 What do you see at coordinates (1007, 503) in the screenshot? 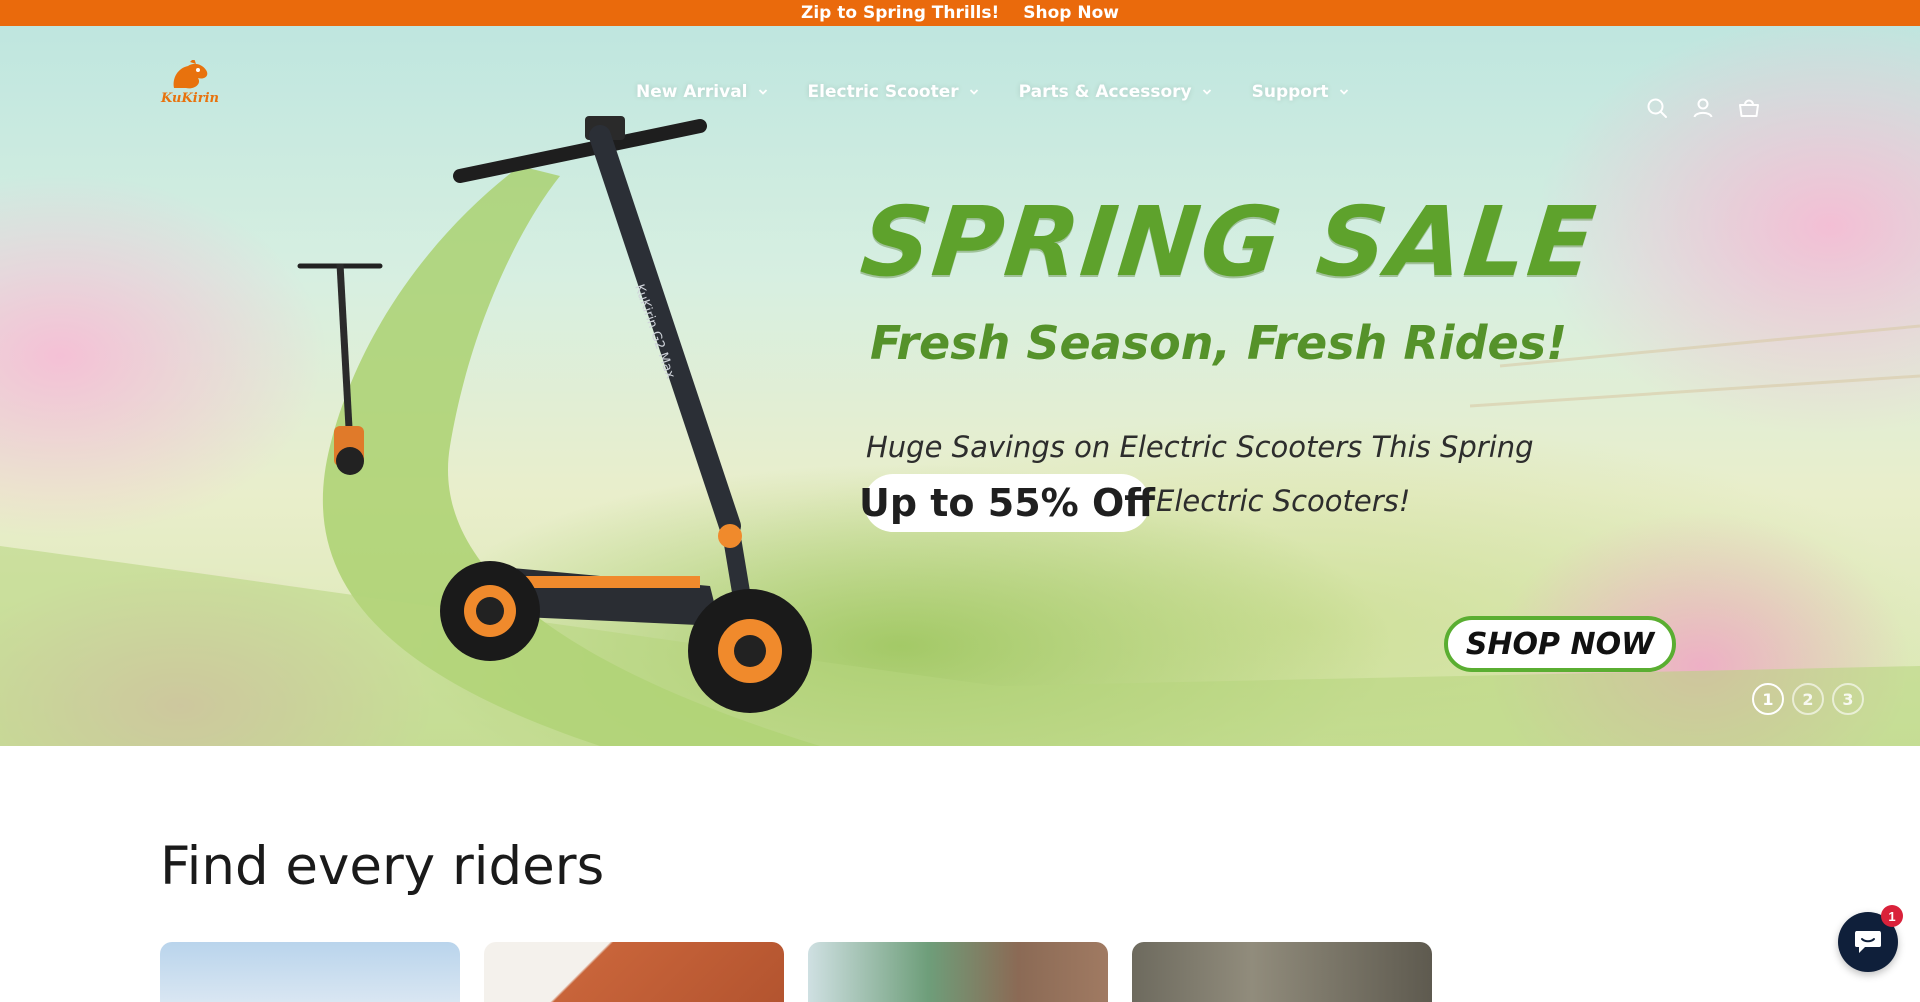
I see `discount-badge: Up to 55% Off` at bounding box center [1007, 503].